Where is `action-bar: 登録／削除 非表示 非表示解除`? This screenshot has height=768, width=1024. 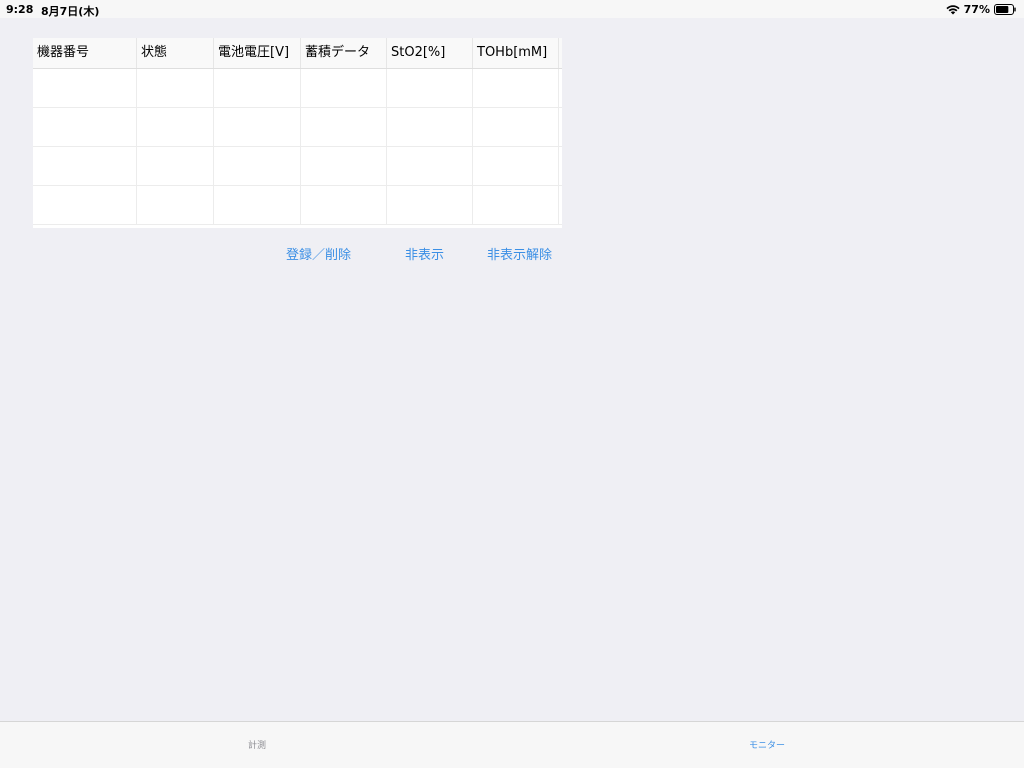 action-bar: 登録／削除 非表示 非表示解除 is located at coordinates (512, 254).